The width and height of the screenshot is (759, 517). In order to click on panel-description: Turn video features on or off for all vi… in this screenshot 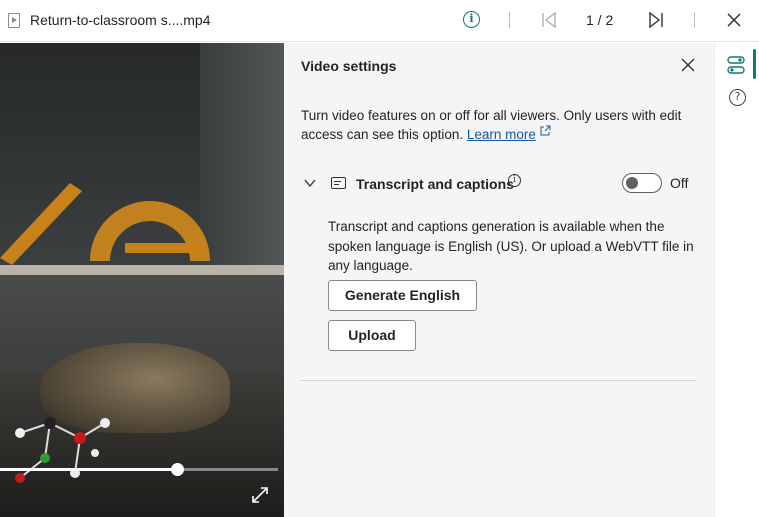, I will do `click(501, 125)`.